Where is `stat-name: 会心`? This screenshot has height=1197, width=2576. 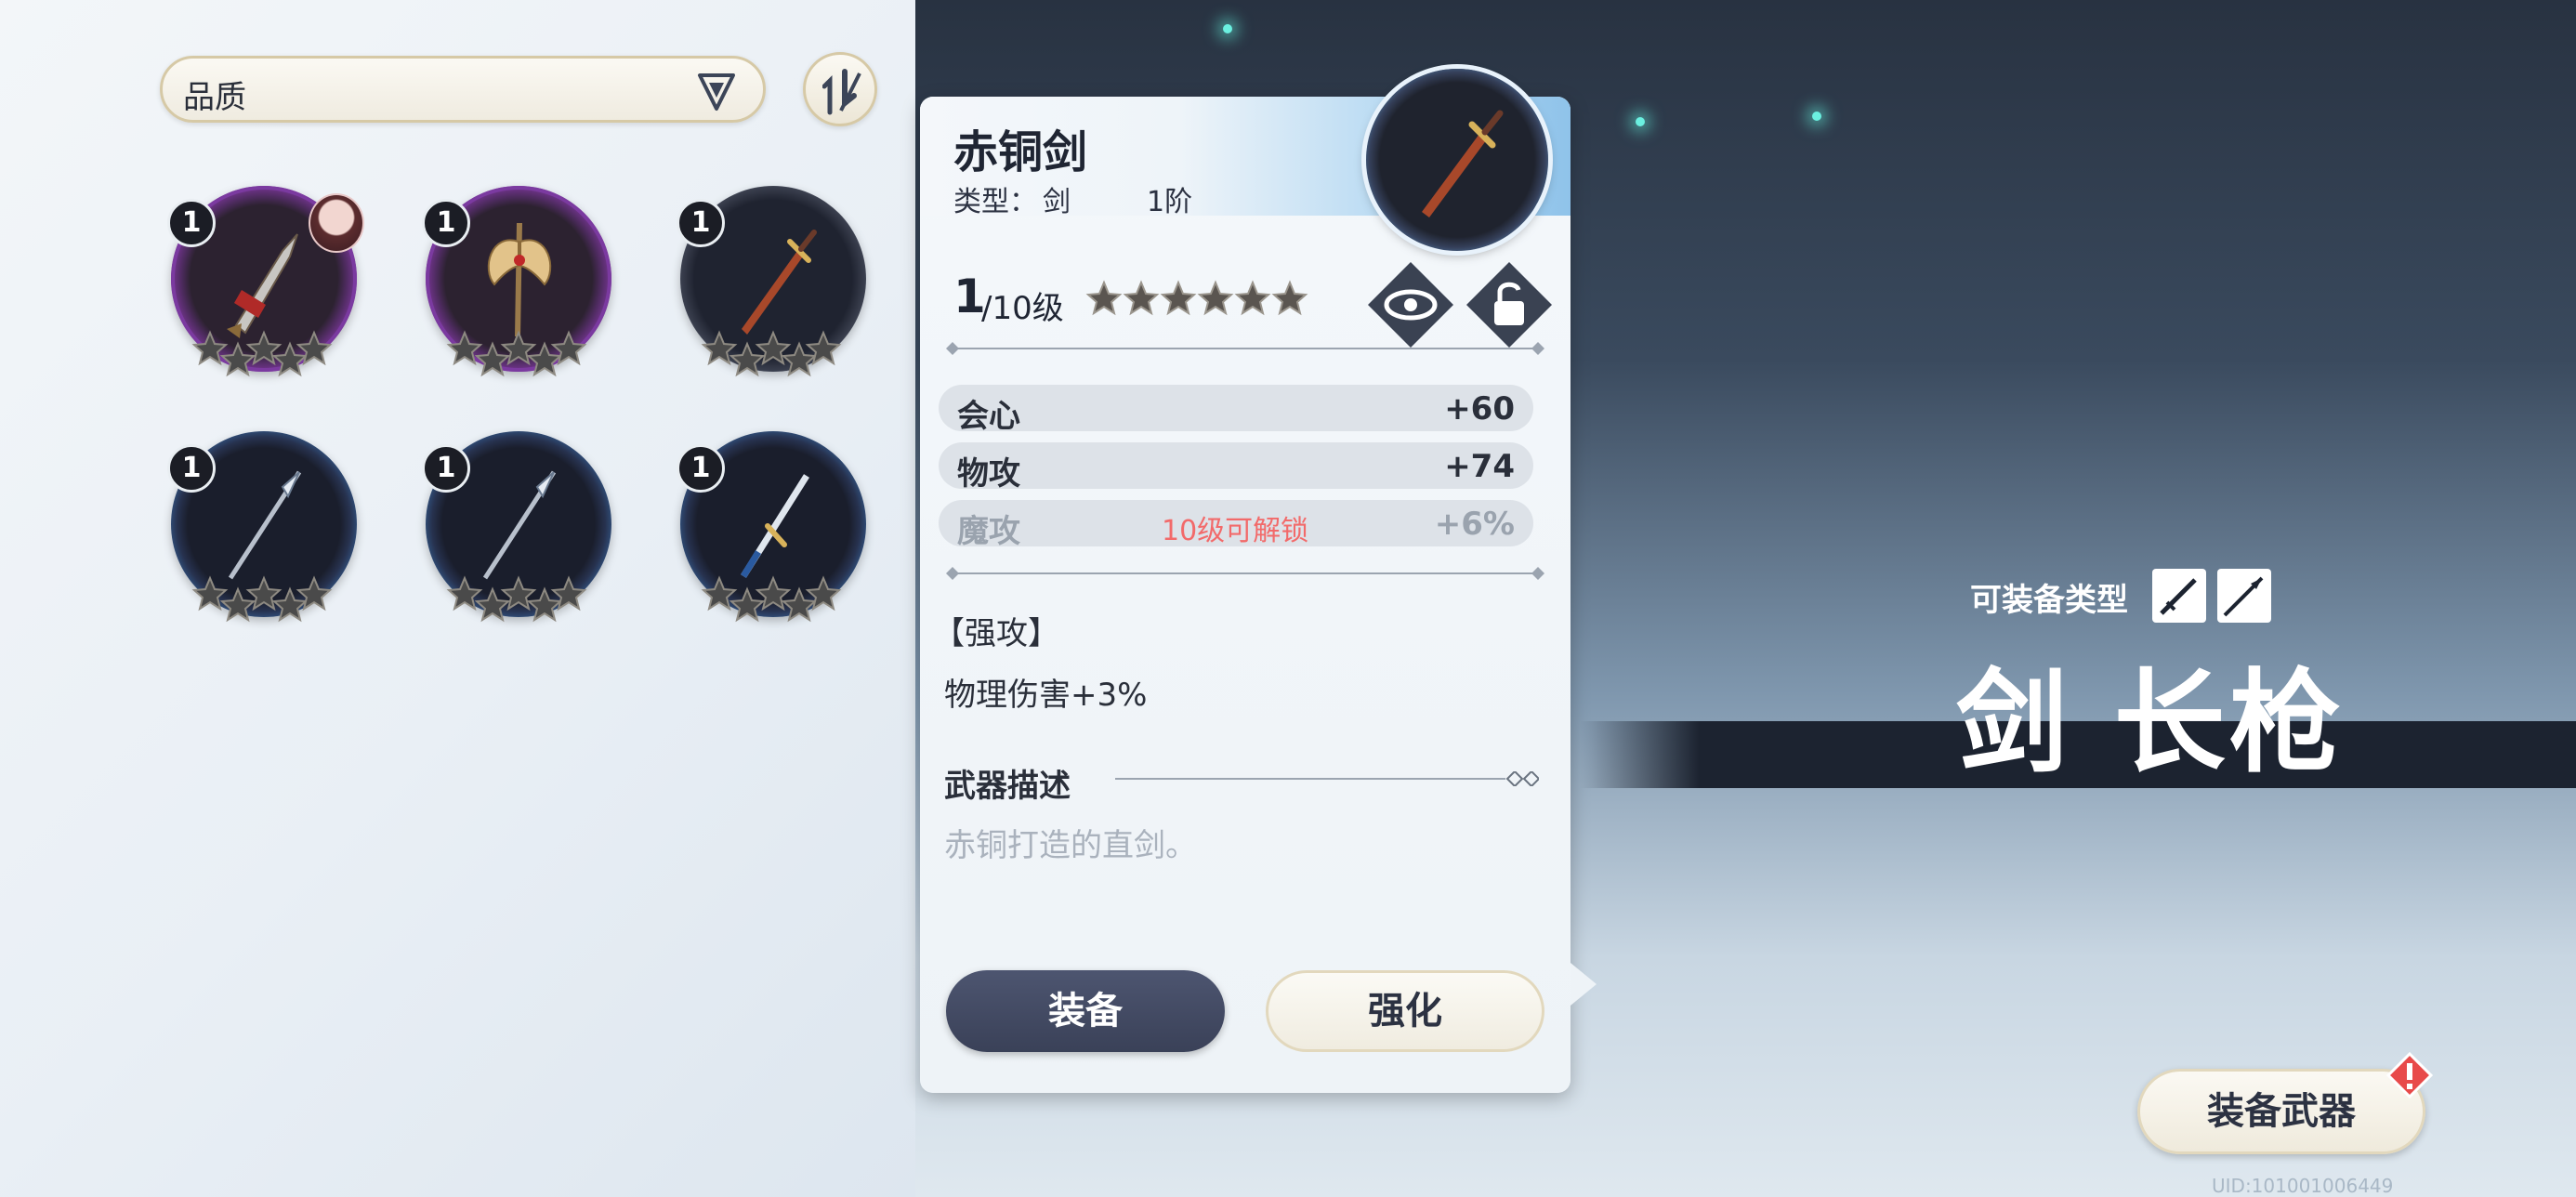 stat-name: 会心 is located at coordinates (988, 416).